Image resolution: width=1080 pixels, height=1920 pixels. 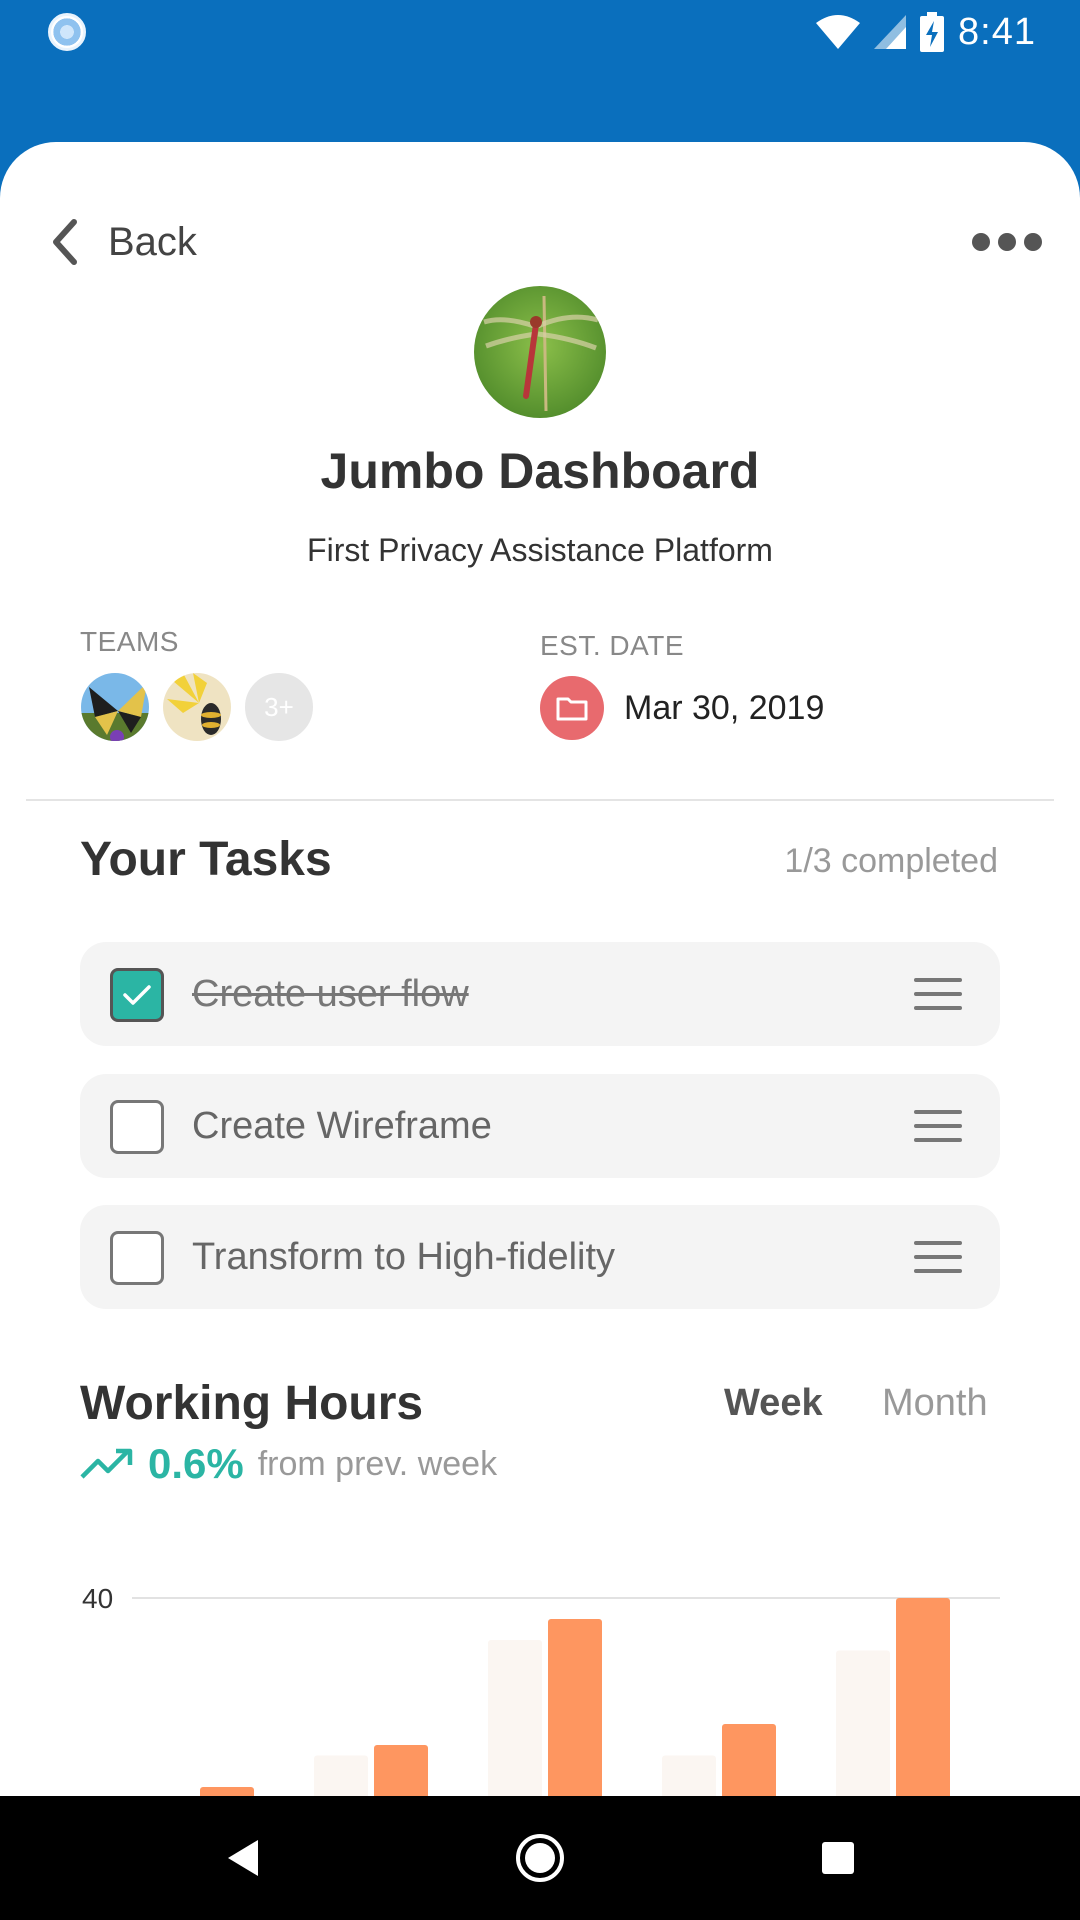 I want to click on est-date-row: Mar 30, 2019, so click(x=682, y=708).